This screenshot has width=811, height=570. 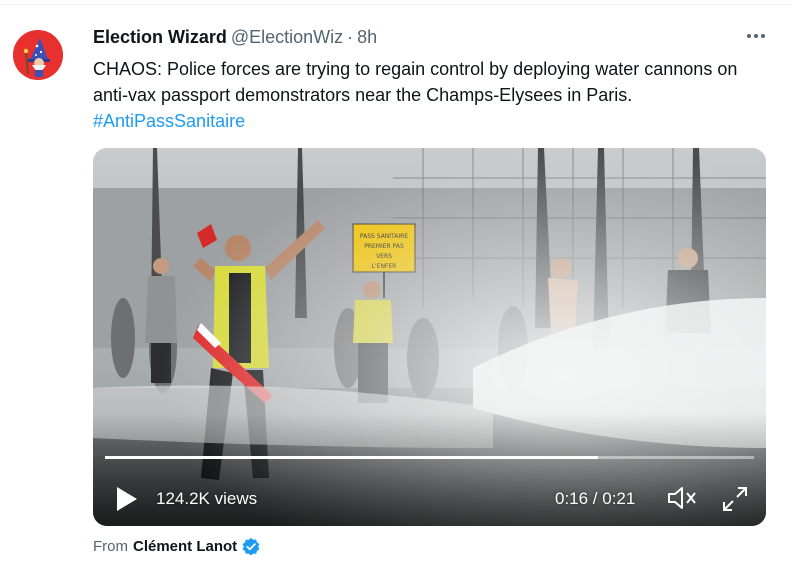 I want to click on video-progress-bar, so click(x=429, y=457).